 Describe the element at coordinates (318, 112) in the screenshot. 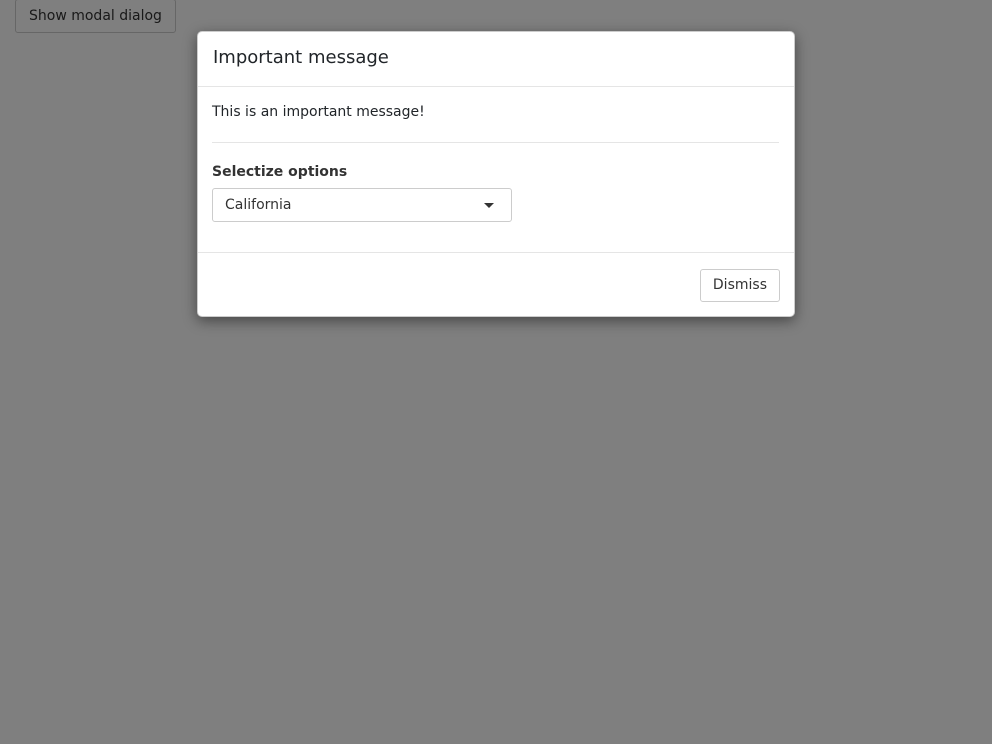

I see `modal-message: This is an important message!` at that location.